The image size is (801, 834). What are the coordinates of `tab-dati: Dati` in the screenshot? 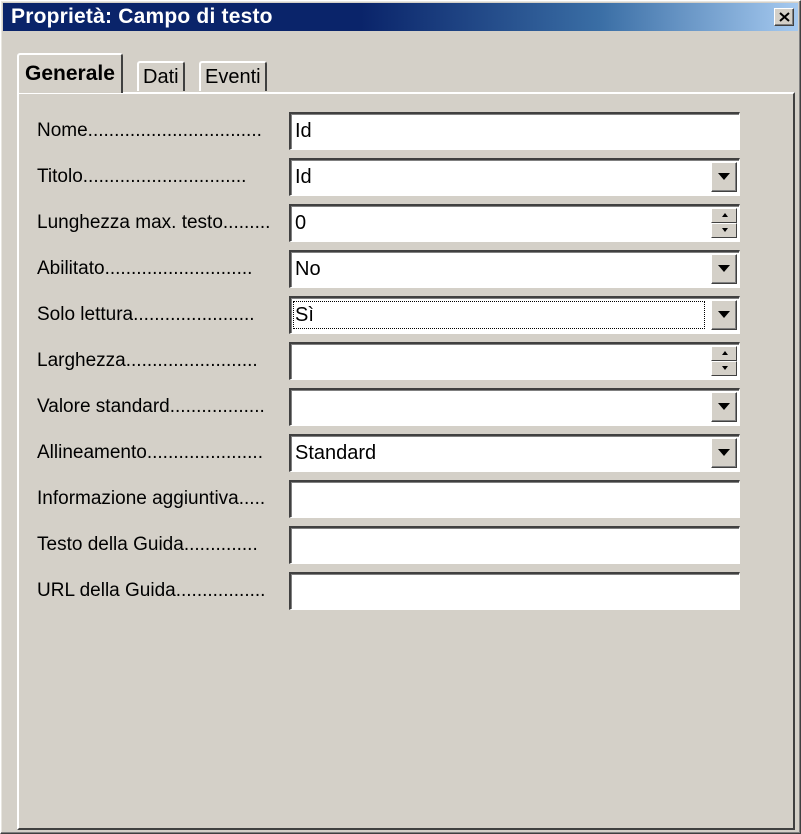 It's located at (161, 76).